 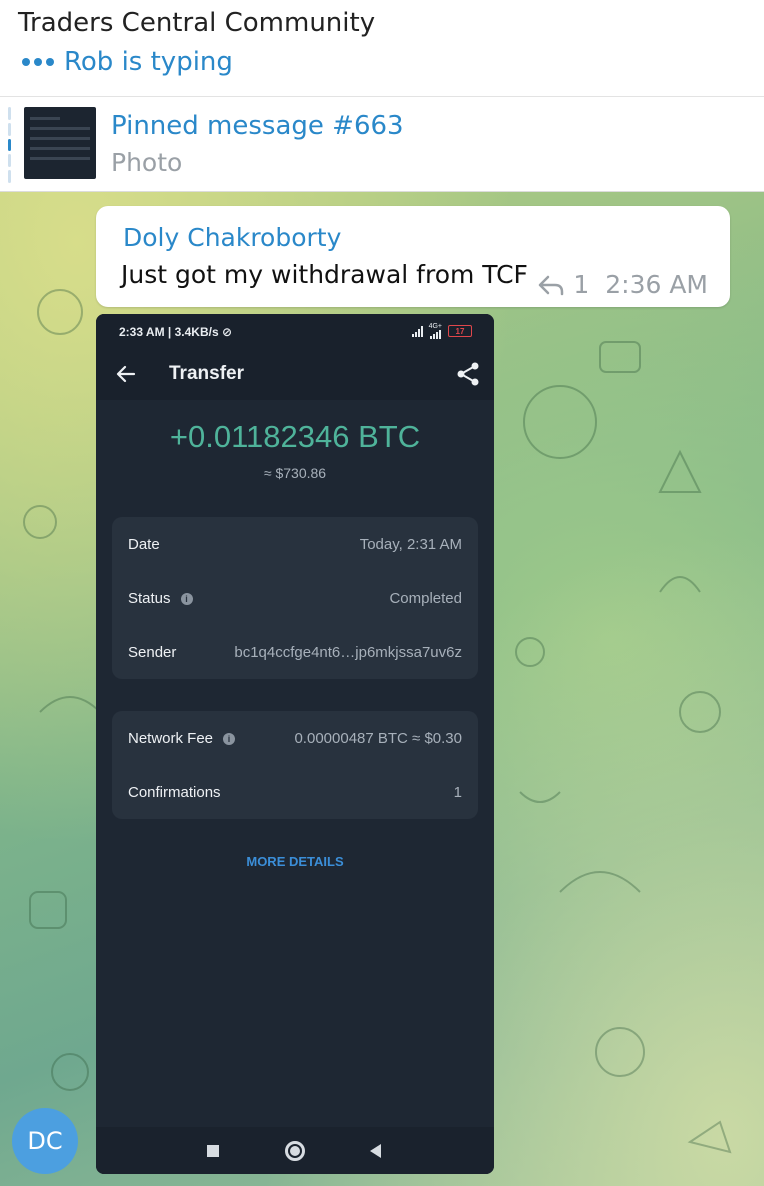 I want to click on pinned-message-bar: Pinned message #663 Photo, so click(x=382, y=144).